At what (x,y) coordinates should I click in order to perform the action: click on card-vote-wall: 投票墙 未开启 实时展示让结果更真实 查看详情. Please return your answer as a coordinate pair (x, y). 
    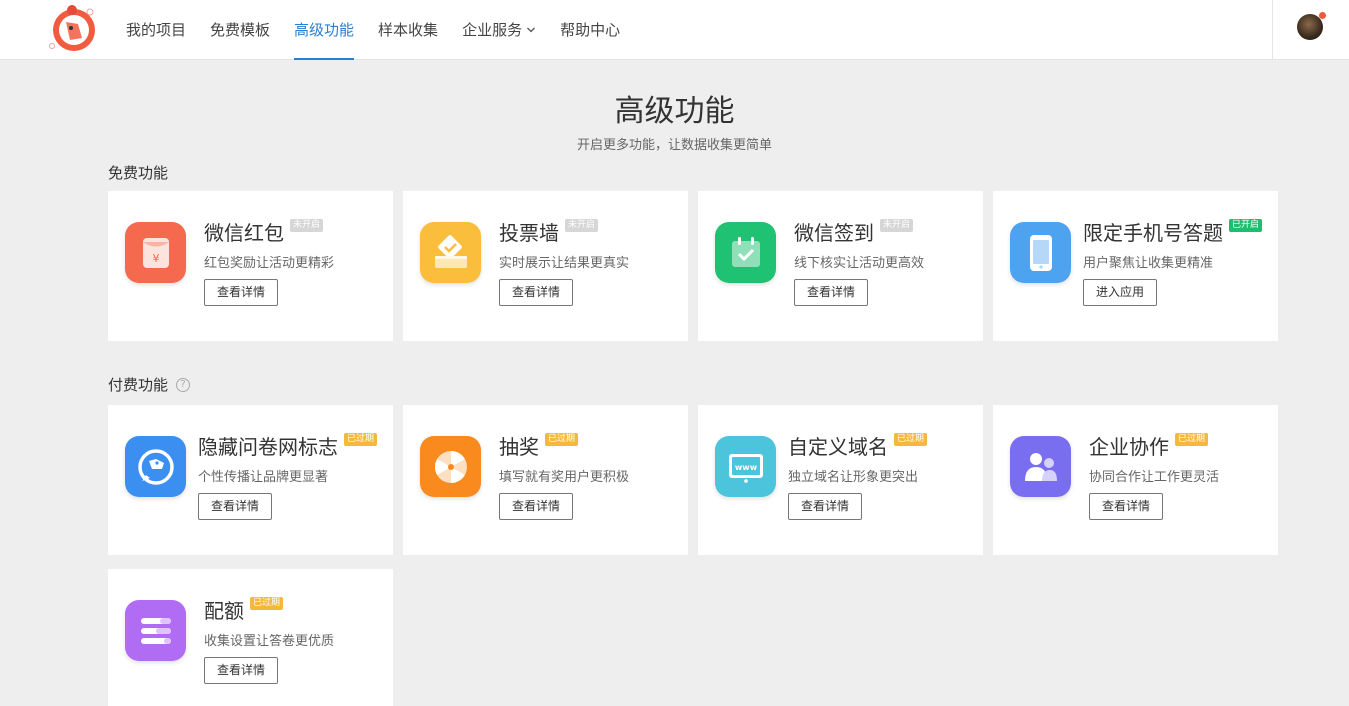
    Looking at the image, I should click on (545, 266).